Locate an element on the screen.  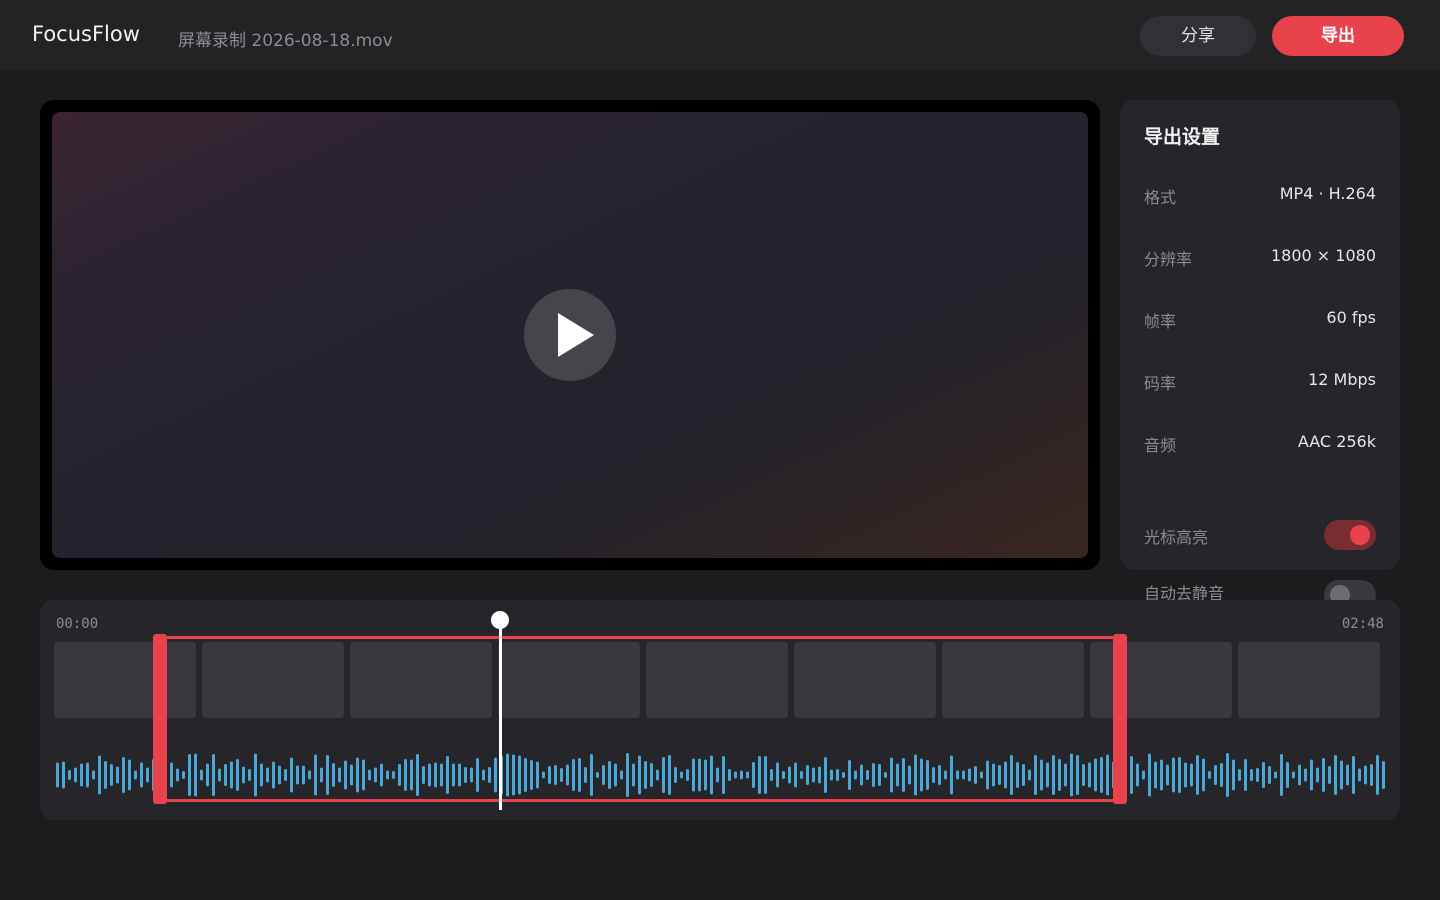
playhead-knob is located at coordinates (500, 620).